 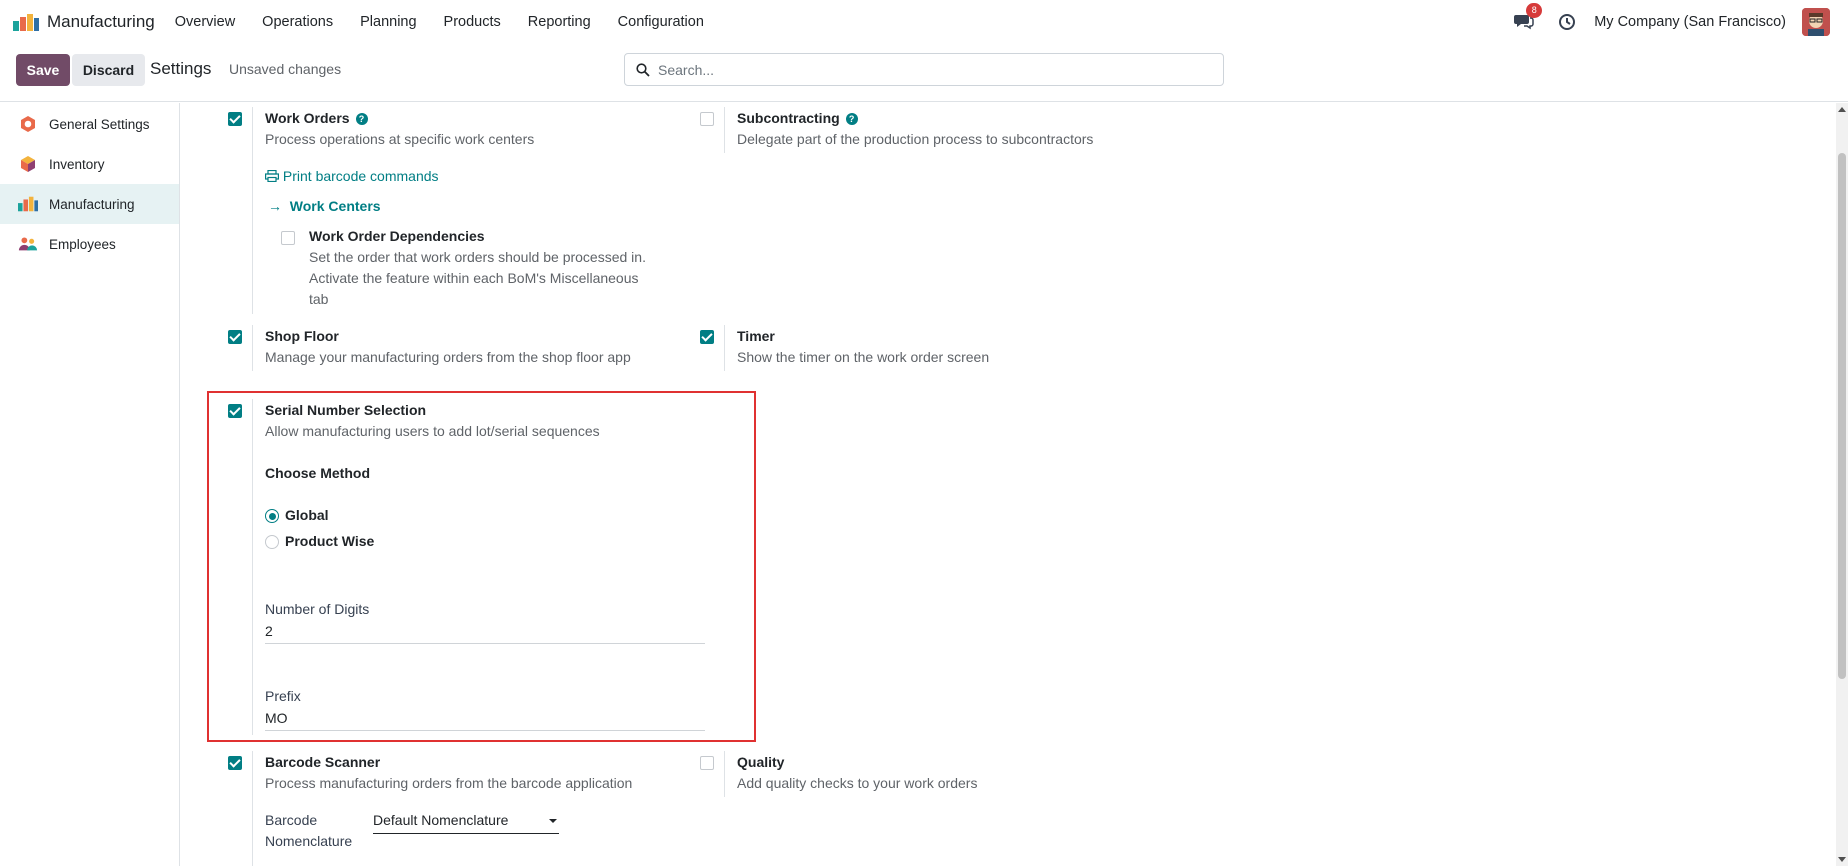 I want to click on choose-method-label: Choose Method, so click(x=317, y=473).